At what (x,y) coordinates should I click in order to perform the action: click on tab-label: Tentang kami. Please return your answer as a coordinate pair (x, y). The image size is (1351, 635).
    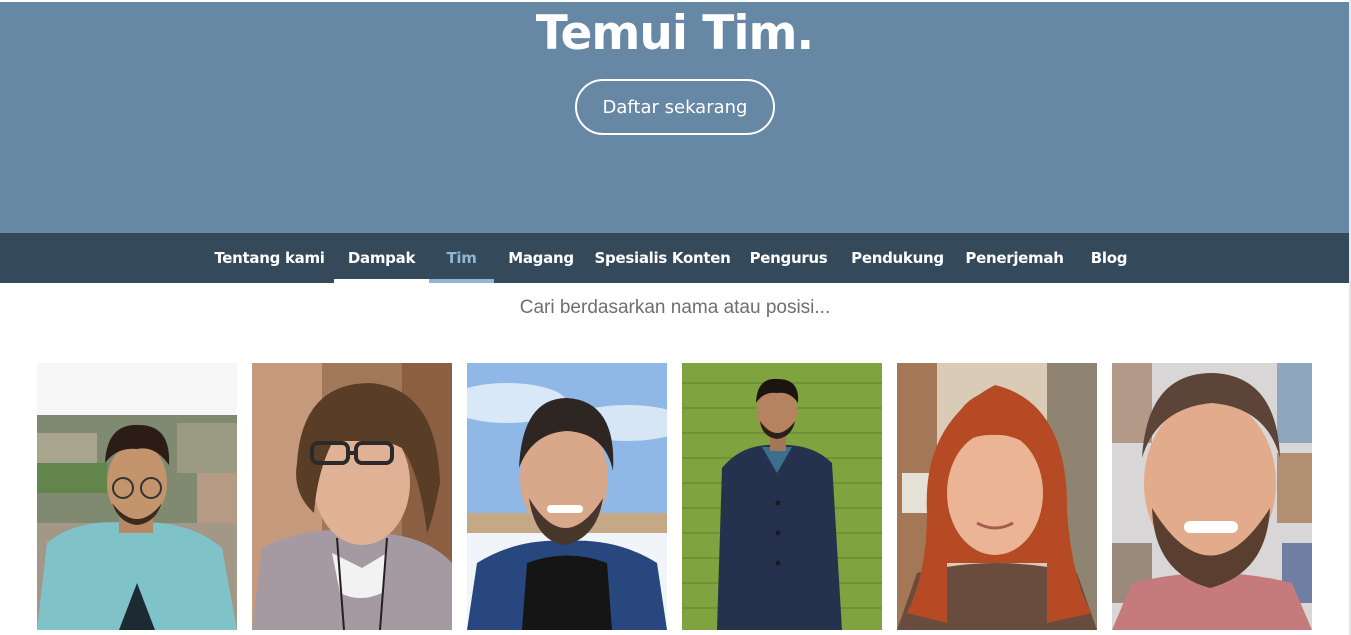
    Looking at the image, I should click on (269, 258).